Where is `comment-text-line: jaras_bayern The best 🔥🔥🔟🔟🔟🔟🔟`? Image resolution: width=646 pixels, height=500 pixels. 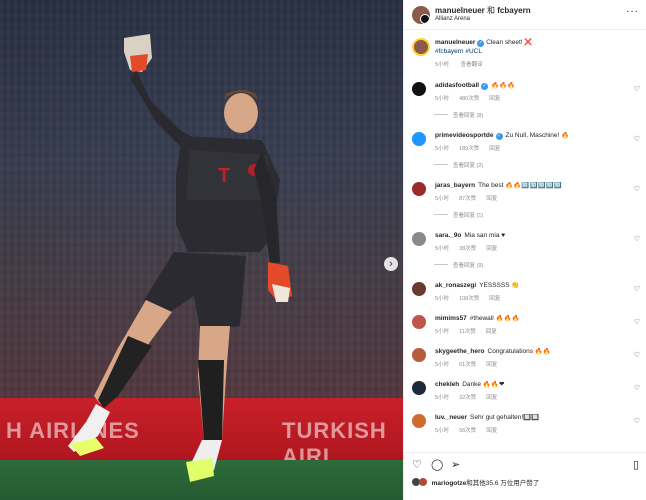
comment-text-line: jaras_bayern The best 🔥🔥🔟🔟🔟🔟🔟 is located at coordinates (532, 186).